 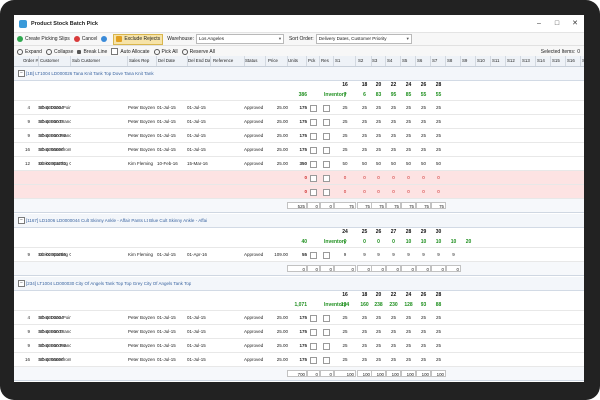 What do you see at coordinates (43, 39) in the screenshot?
I see `create-picking-slips-button: Create Picking Slips` at bounding box center [43, 39].